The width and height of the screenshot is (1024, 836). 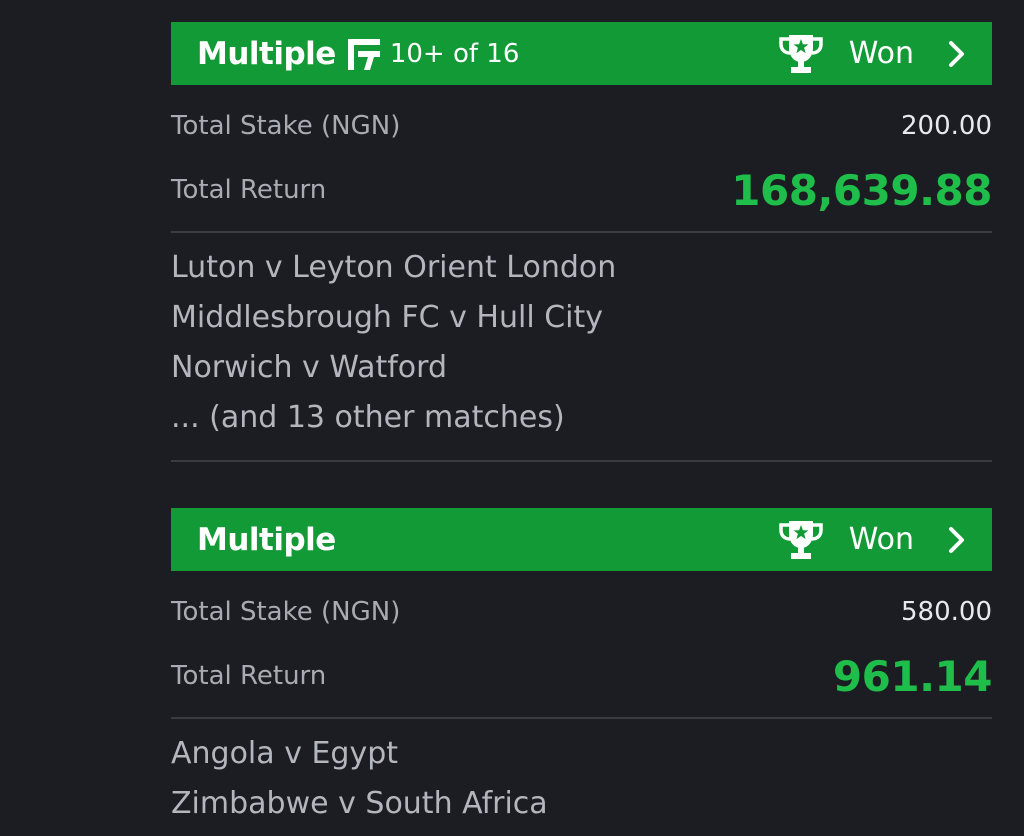 What do you see at coordinates (581, 461) in the screenshot?
I see `divider` at bounding box center [581, 461].